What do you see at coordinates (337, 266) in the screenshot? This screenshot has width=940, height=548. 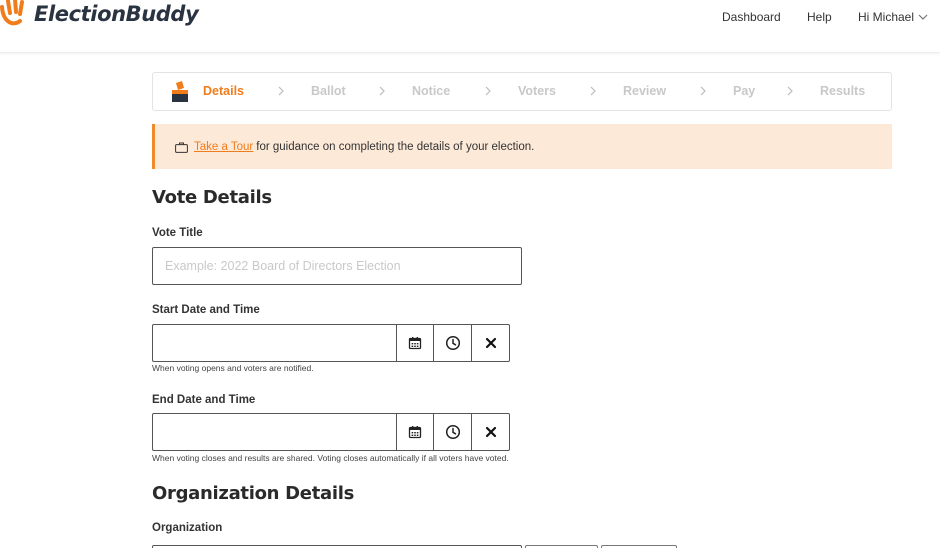 I see `vote-title-input` at bounding box center [337, 266].